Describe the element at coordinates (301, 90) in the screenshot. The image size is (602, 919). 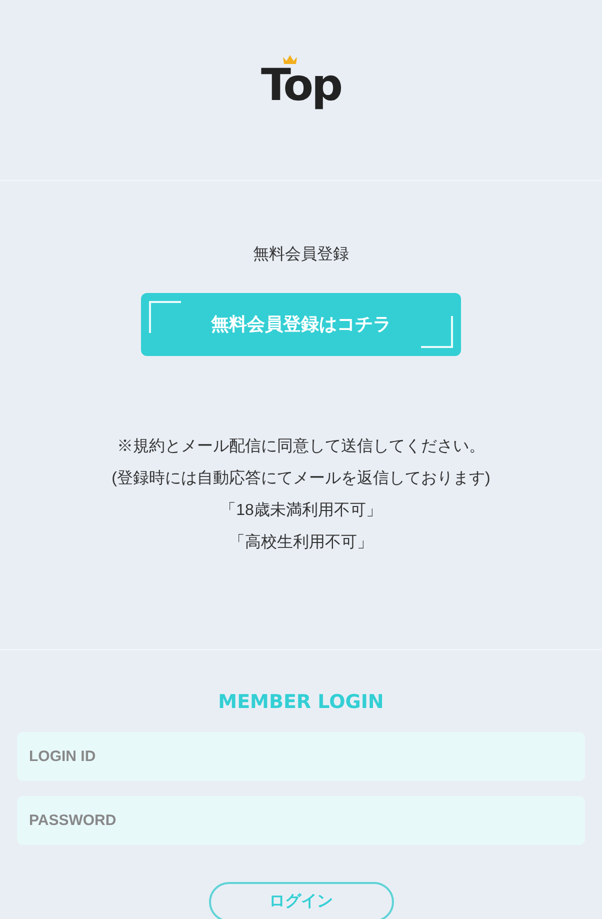
I see `logo: Top` at that location.